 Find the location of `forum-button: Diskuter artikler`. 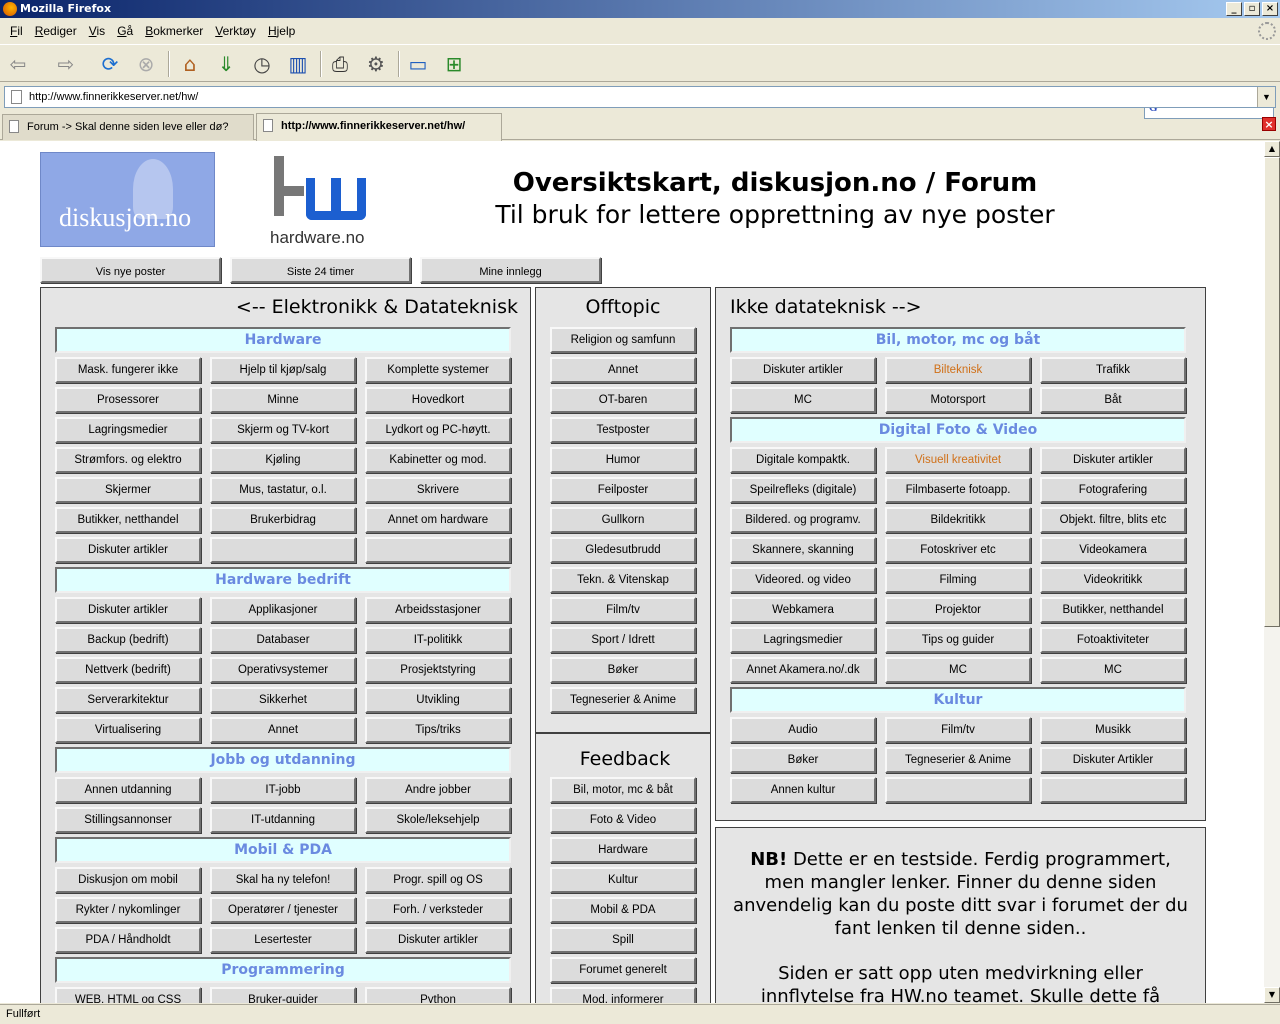

forum-button: Diskuter artikler is located at coordinates (128, 550).